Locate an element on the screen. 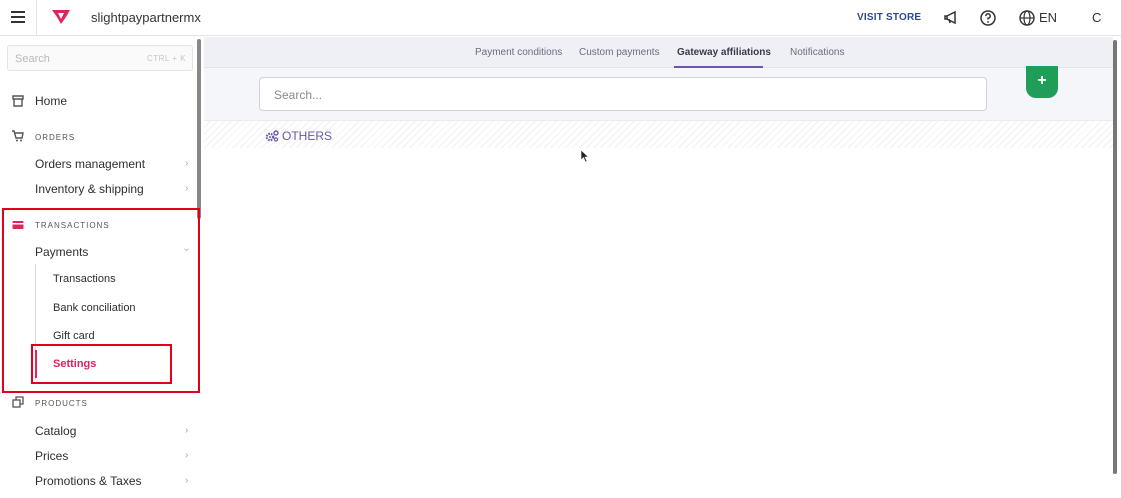  top-bar: slightpaypartnermx VISIT STORE EN C is located at coordinates (560, 18).